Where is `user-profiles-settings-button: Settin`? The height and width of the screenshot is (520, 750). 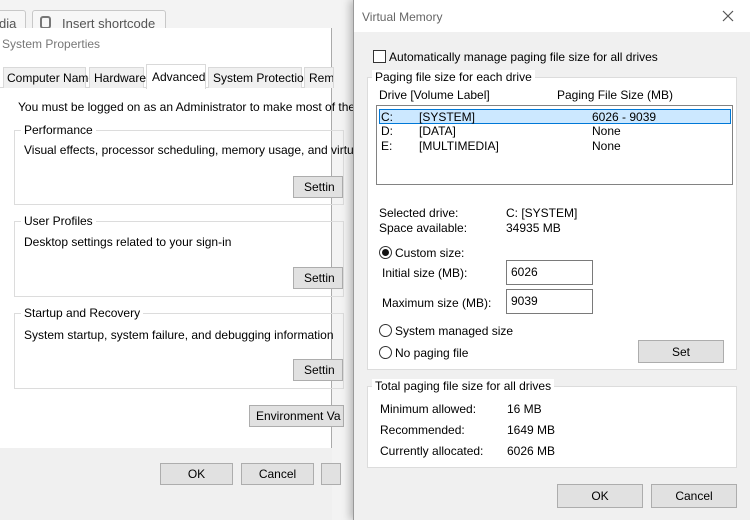 user-profiles-settings-button: Settin is located at coordinates (318, 278).